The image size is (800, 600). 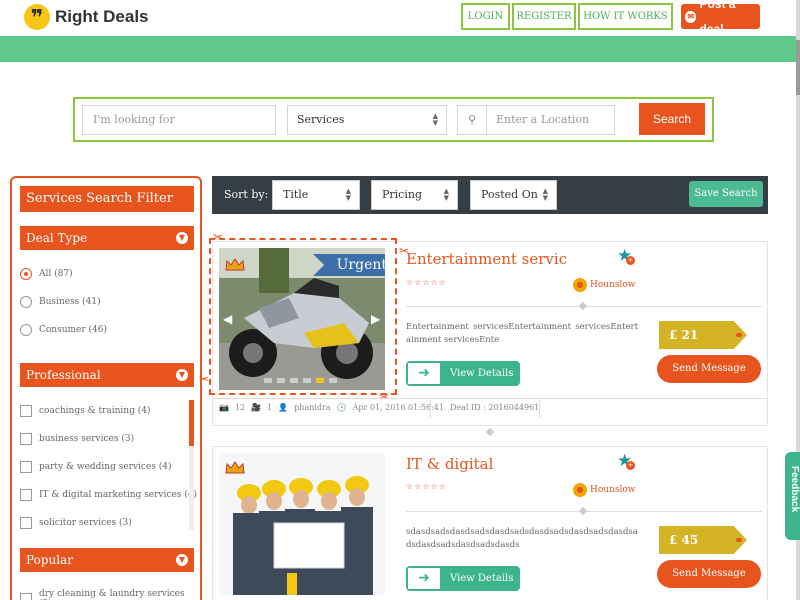 I want to click on arrow-right-icon: ➜, so click(x=424, y=373).